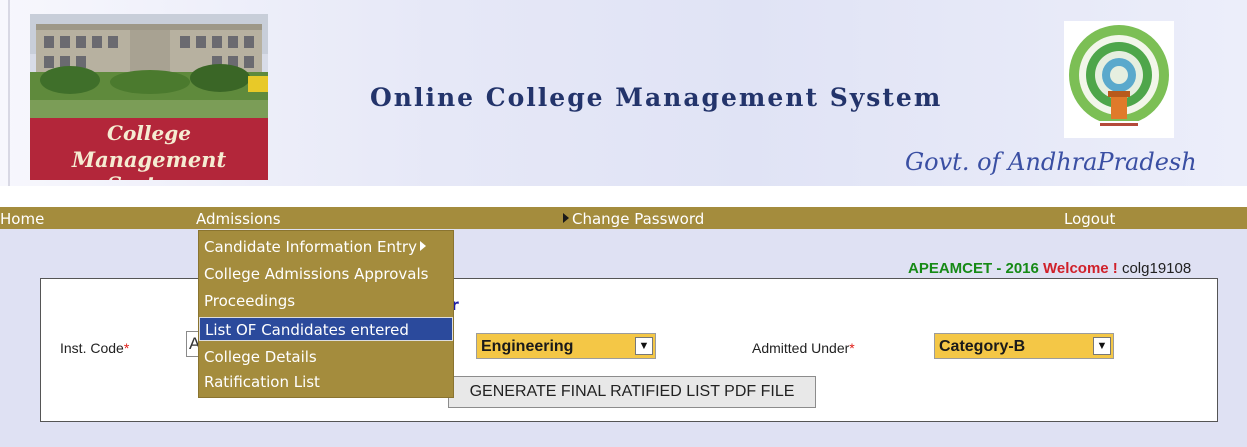 The width and height of the screenshot is (1247, 447). What do you see at coordinates (527, 346) in the screenshot?
I see `course-select-value: Engineering` at bounding box center [527, 346].